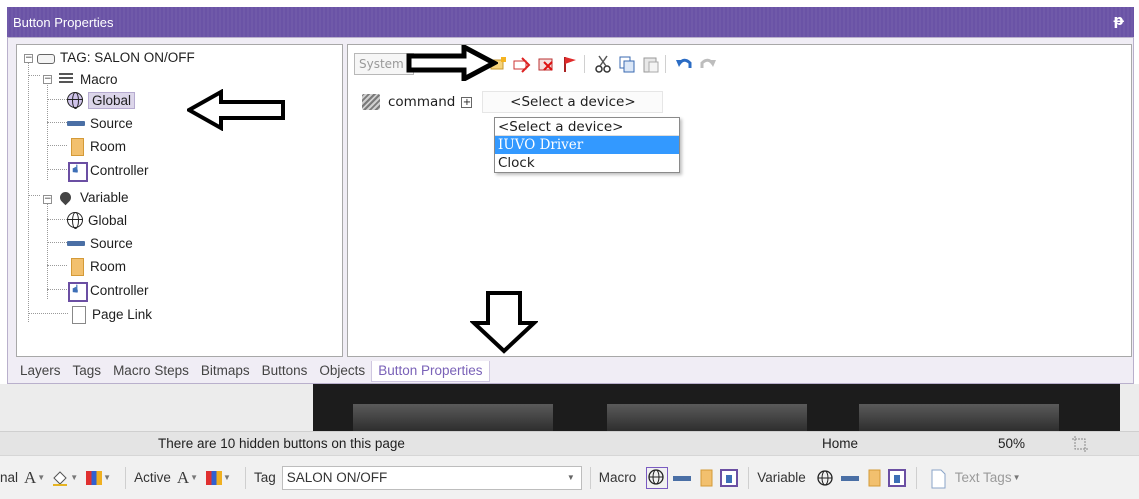 The height and width of the screenshot is (499, 1139). Describe the element at coordinates (78, 315) in the screenshot. I see `page-icon` at that location.